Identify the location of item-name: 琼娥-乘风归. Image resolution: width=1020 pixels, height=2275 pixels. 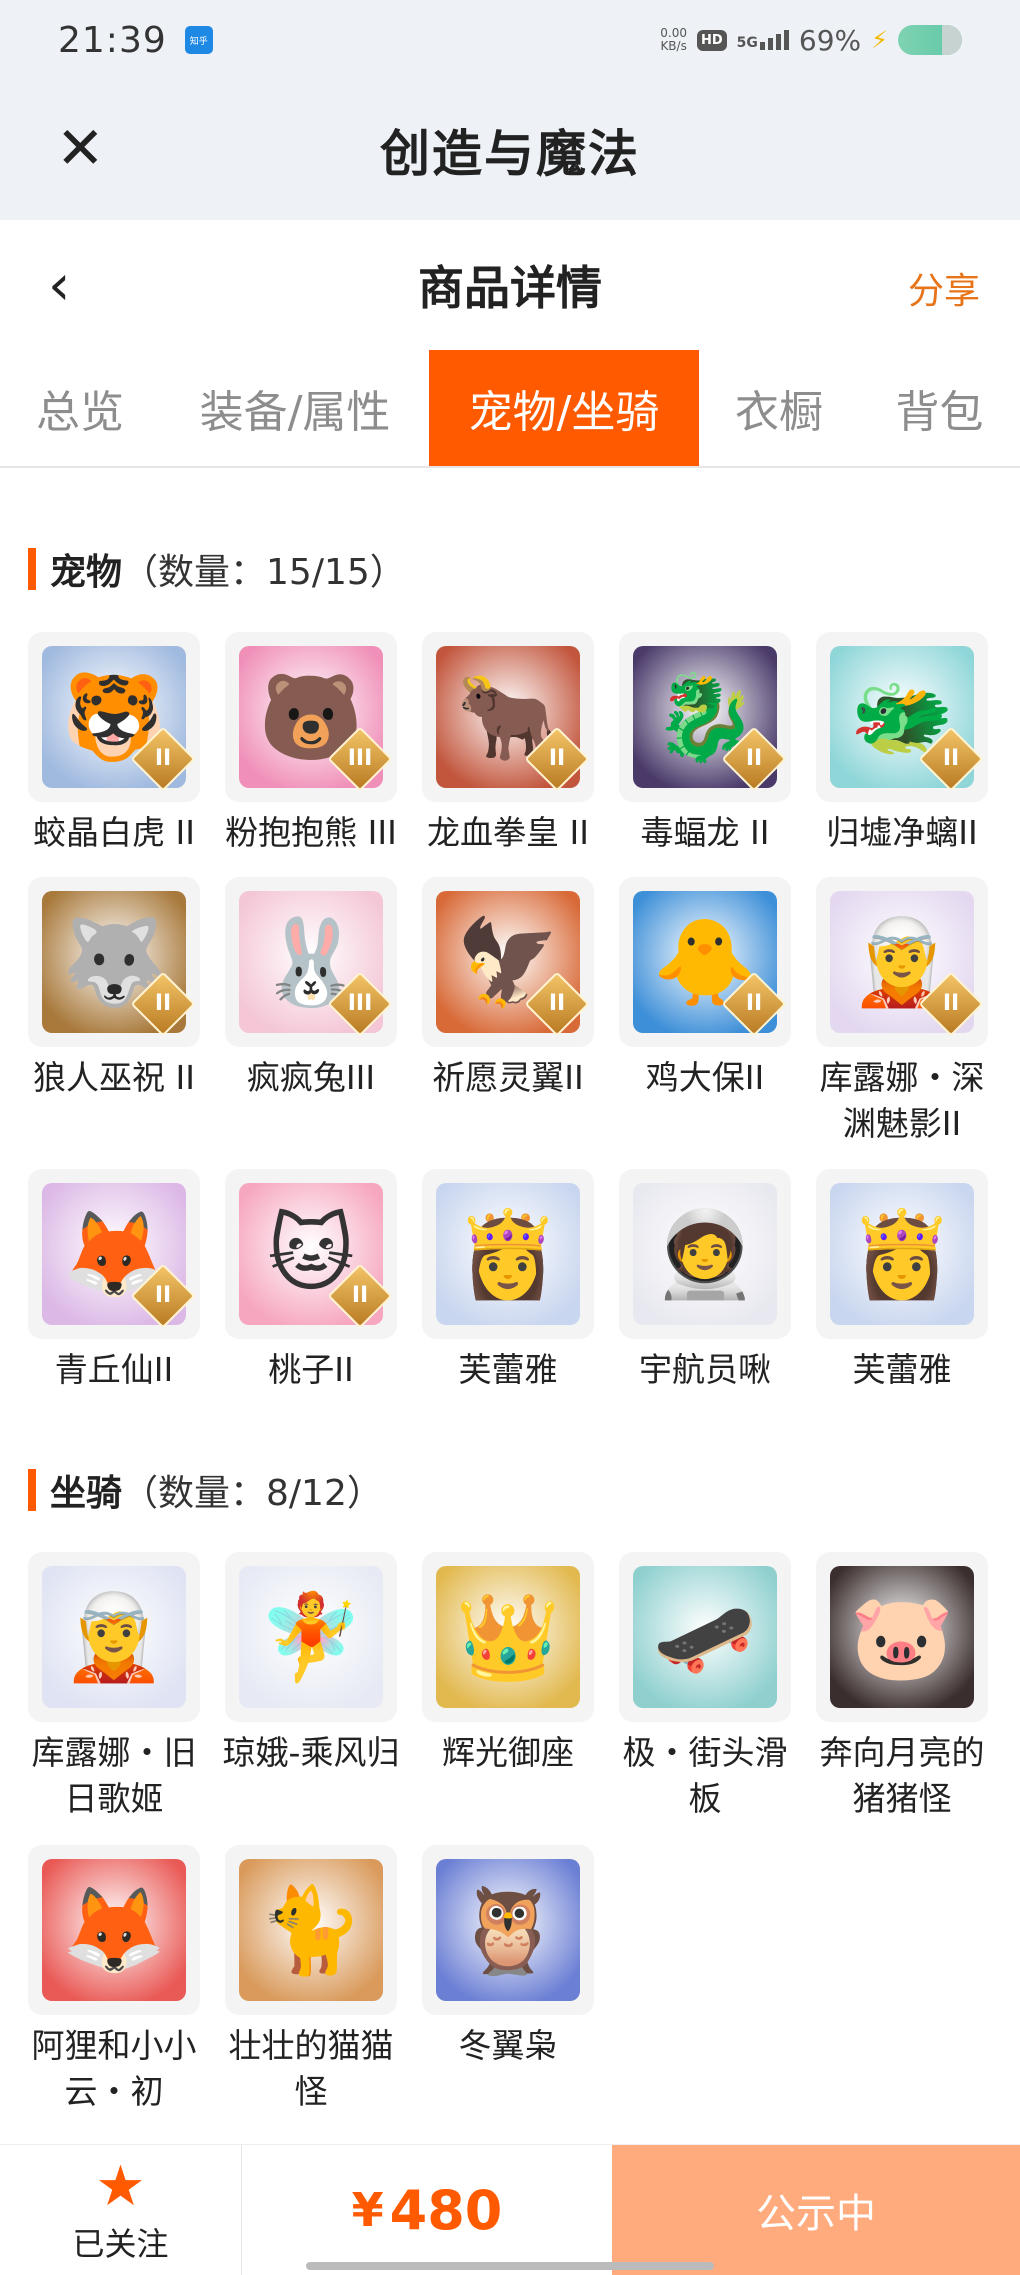
(311, 1752).